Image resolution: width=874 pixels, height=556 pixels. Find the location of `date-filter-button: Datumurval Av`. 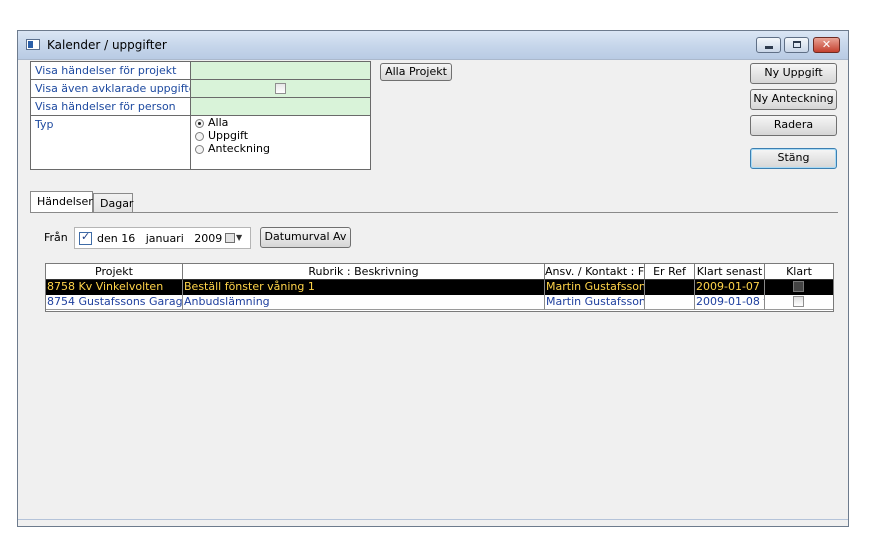

date-filter-button: Datumurval Av is located at coordinates (305, 237).